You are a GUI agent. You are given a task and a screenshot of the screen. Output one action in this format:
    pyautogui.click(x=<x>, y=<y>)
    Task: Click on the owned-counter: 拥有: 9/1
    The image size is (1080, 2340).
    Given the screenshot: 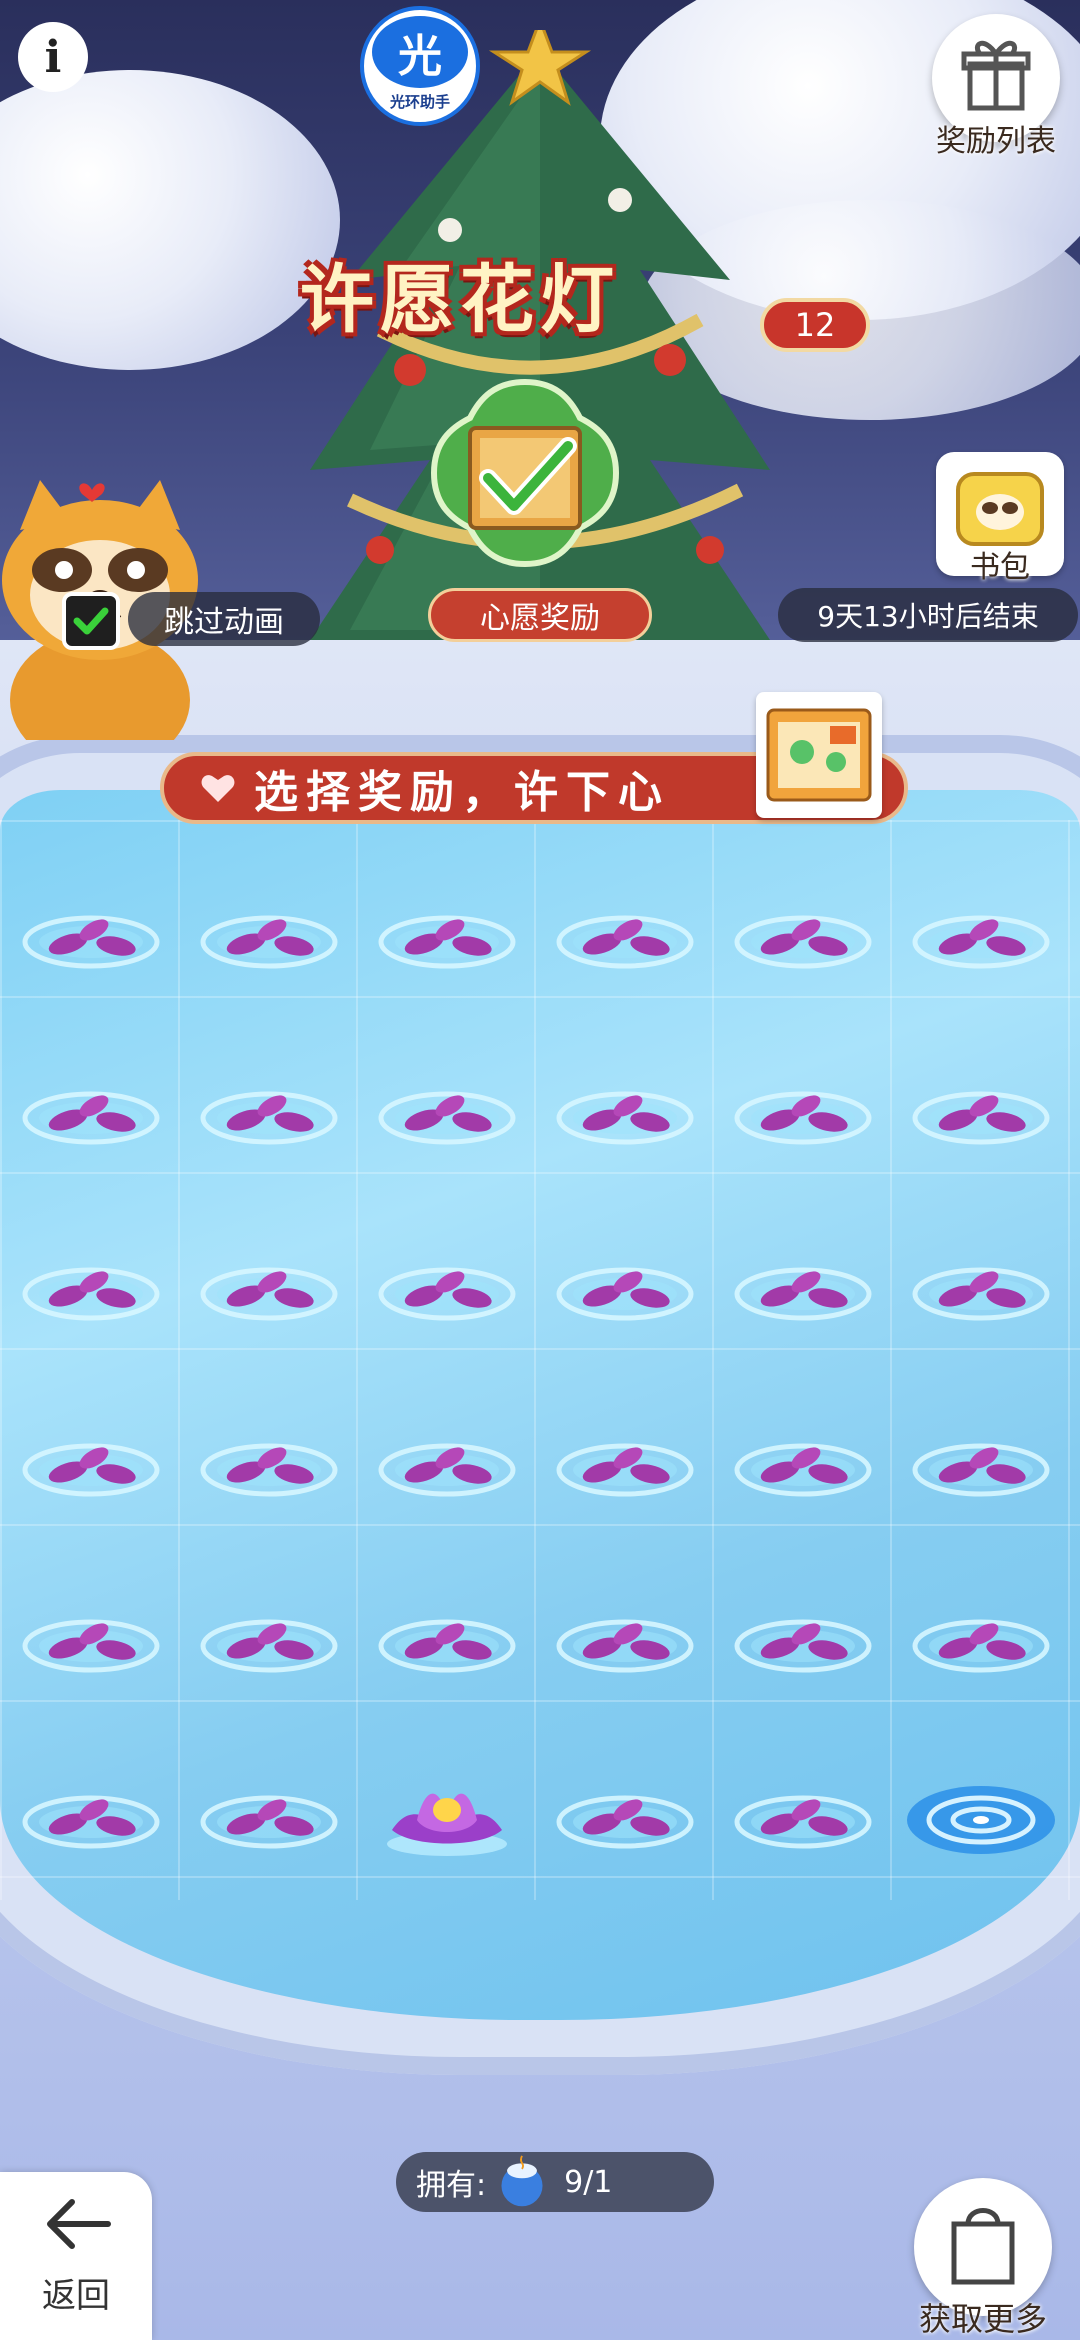 What is the action you would take?
    pyautogui.click(x=555, y=2182)
    